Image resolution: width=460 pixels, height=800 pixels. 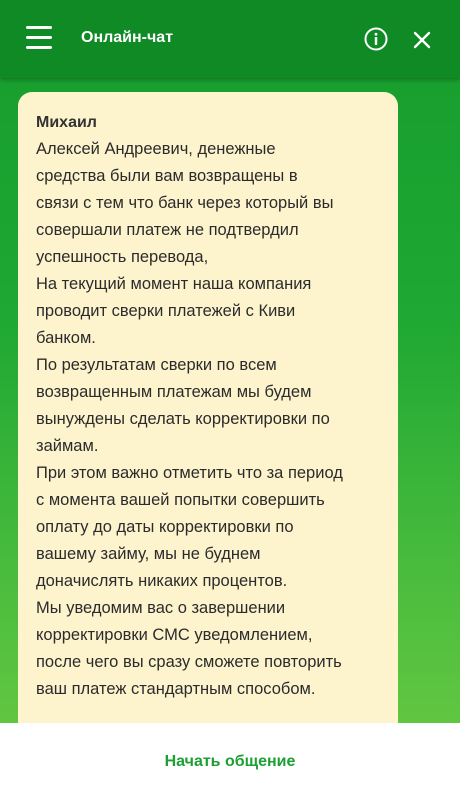 I want to click on message-line: банком., so click(x=66, y=338).